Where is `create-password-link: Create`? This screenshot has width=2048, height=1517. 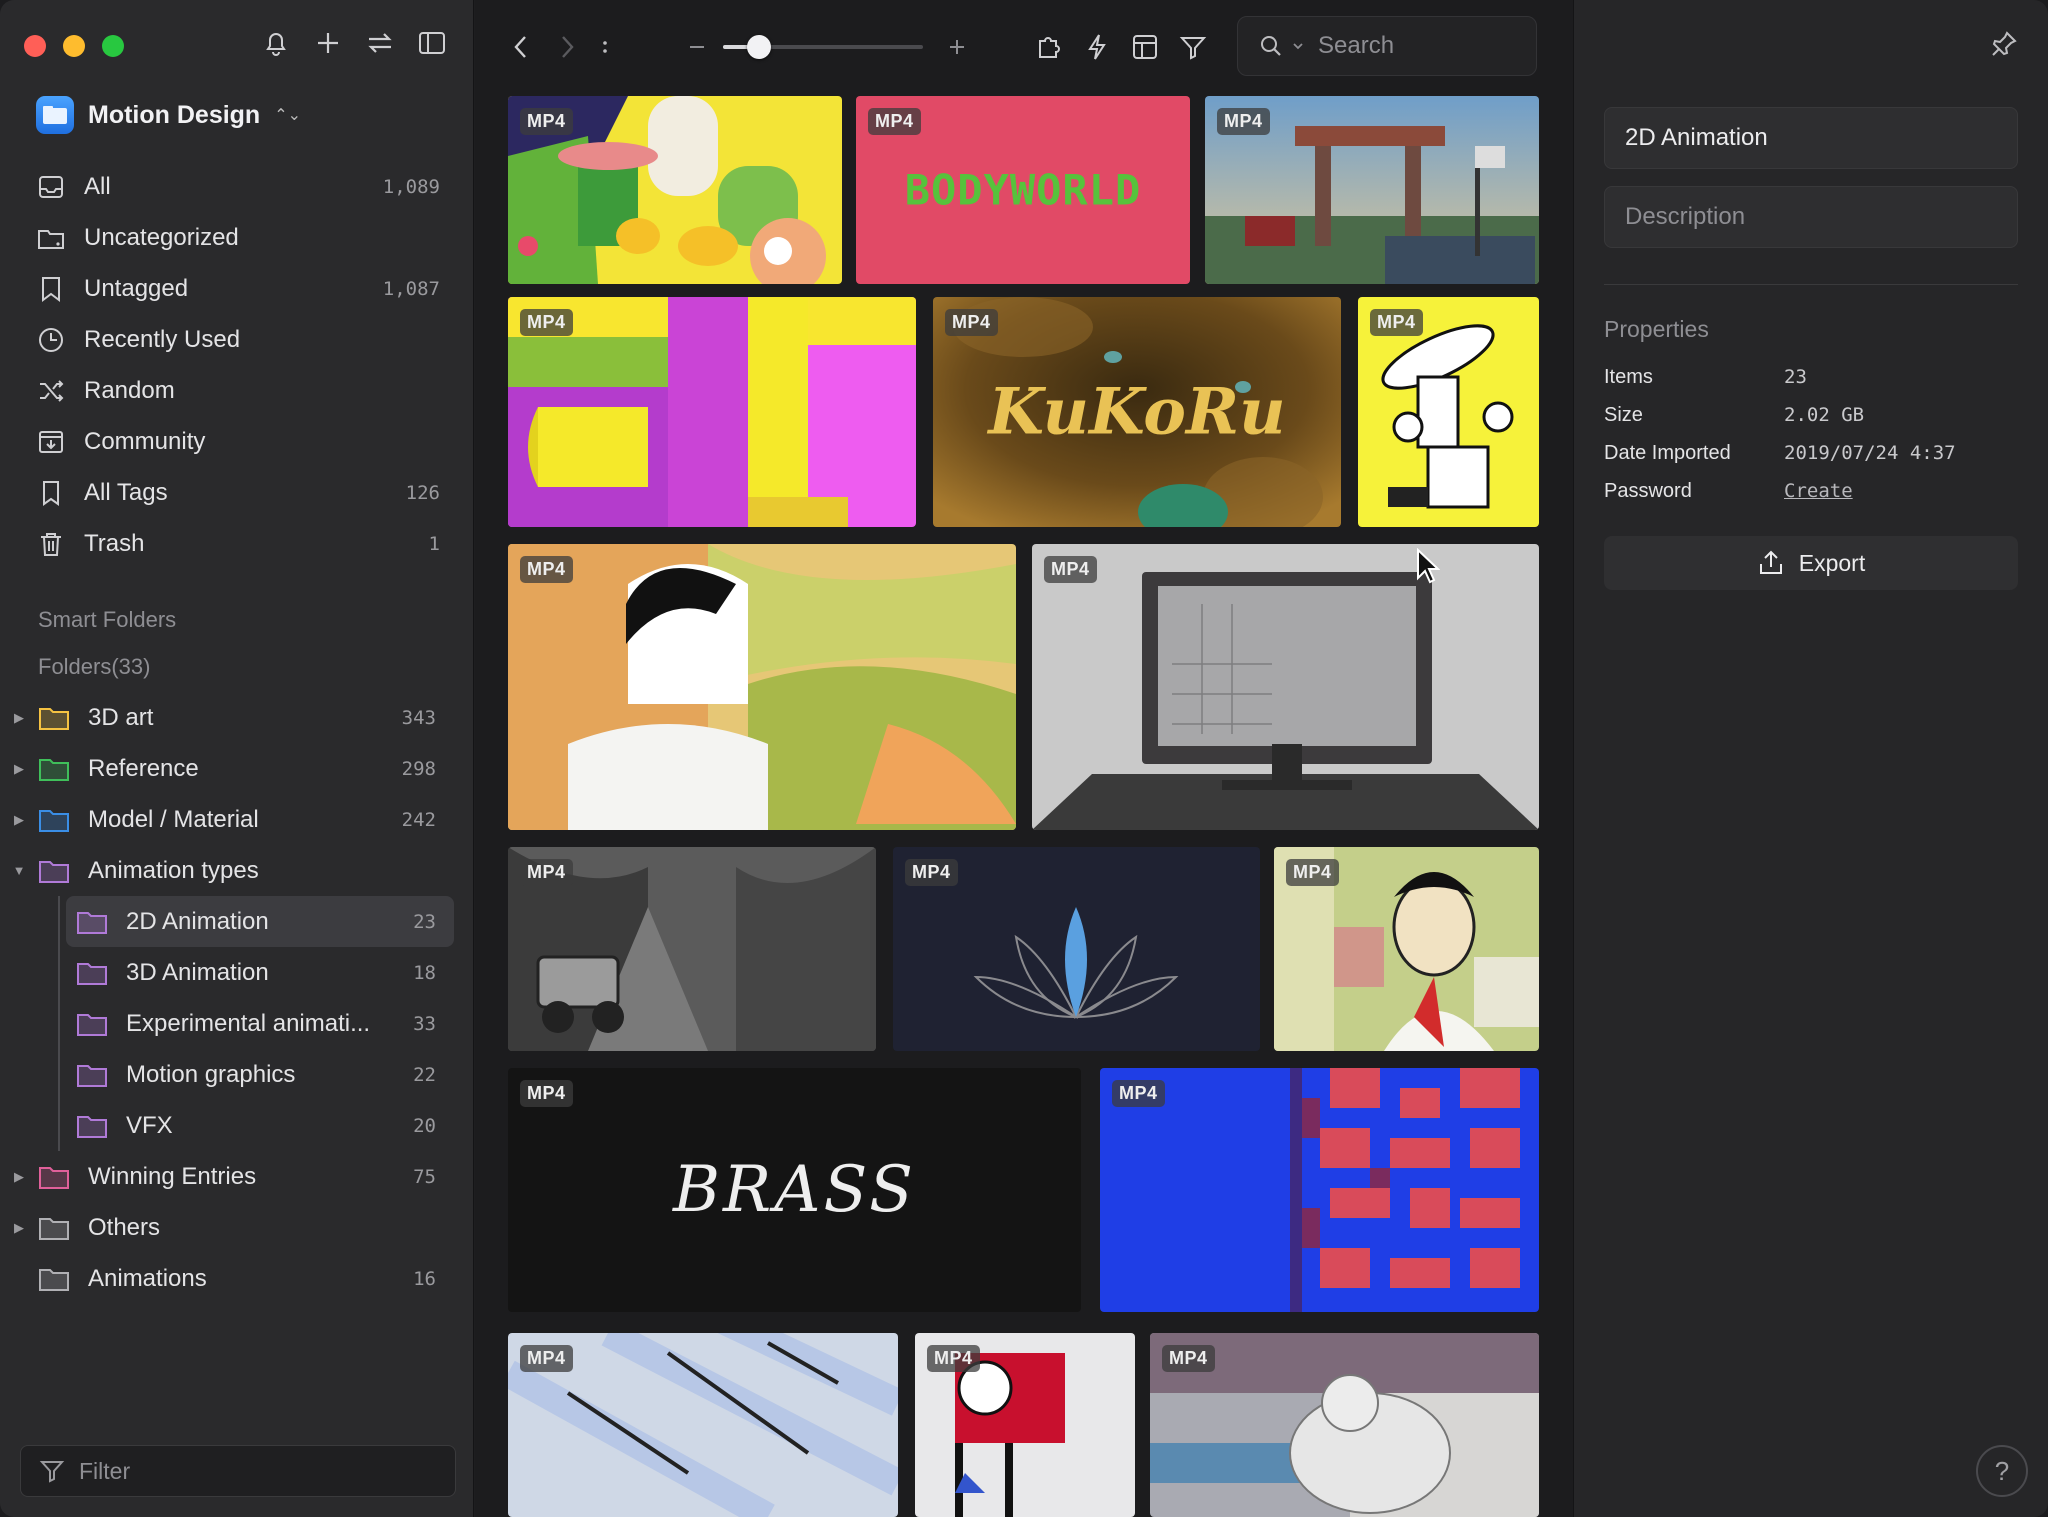 create-password-link: Create is located at coordinates (1818, 491).